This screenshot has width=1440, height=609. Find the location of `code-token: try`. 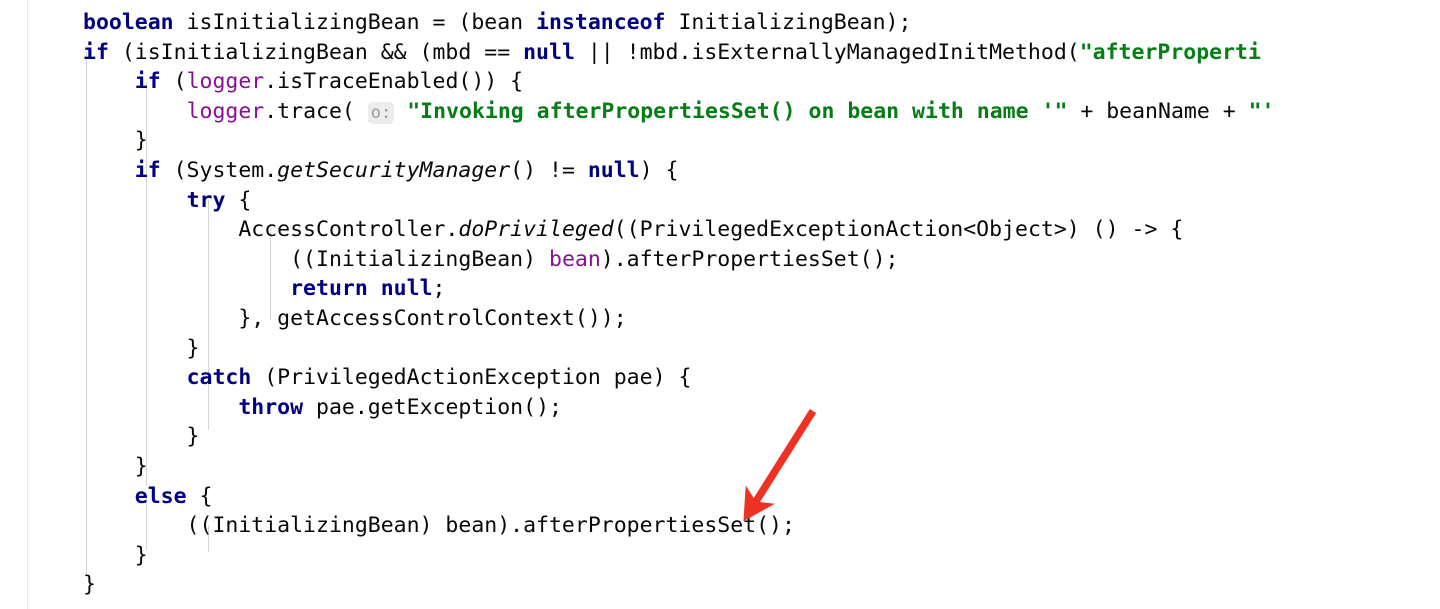

code-token: try is located at coordinates (206, 200).